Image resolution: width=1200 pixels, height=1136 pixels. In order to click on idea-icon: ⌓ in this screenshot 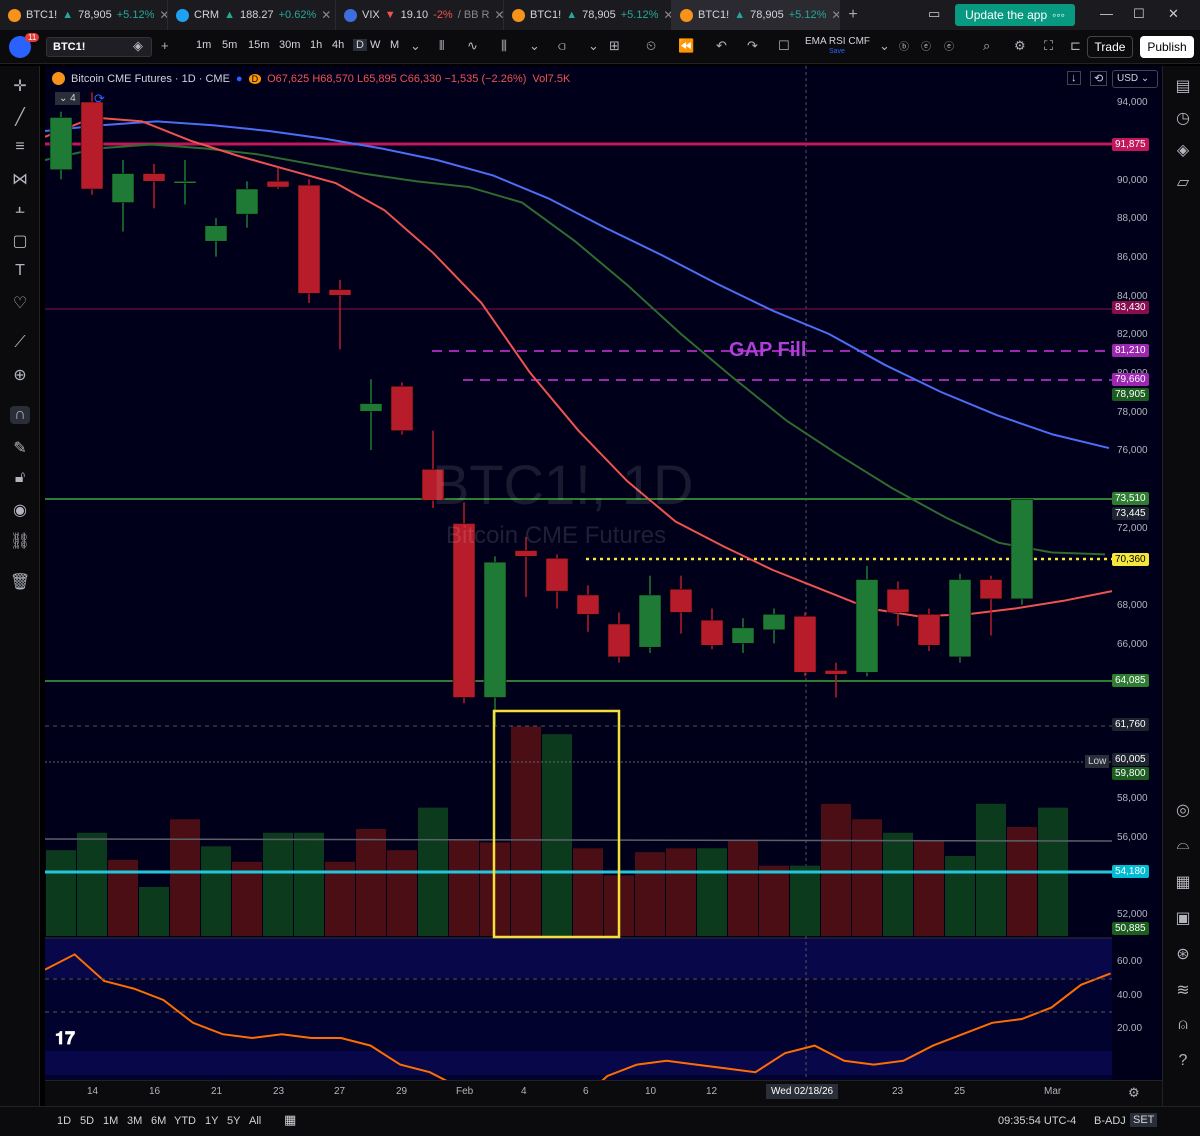, I will do `click(1183, 845)`.